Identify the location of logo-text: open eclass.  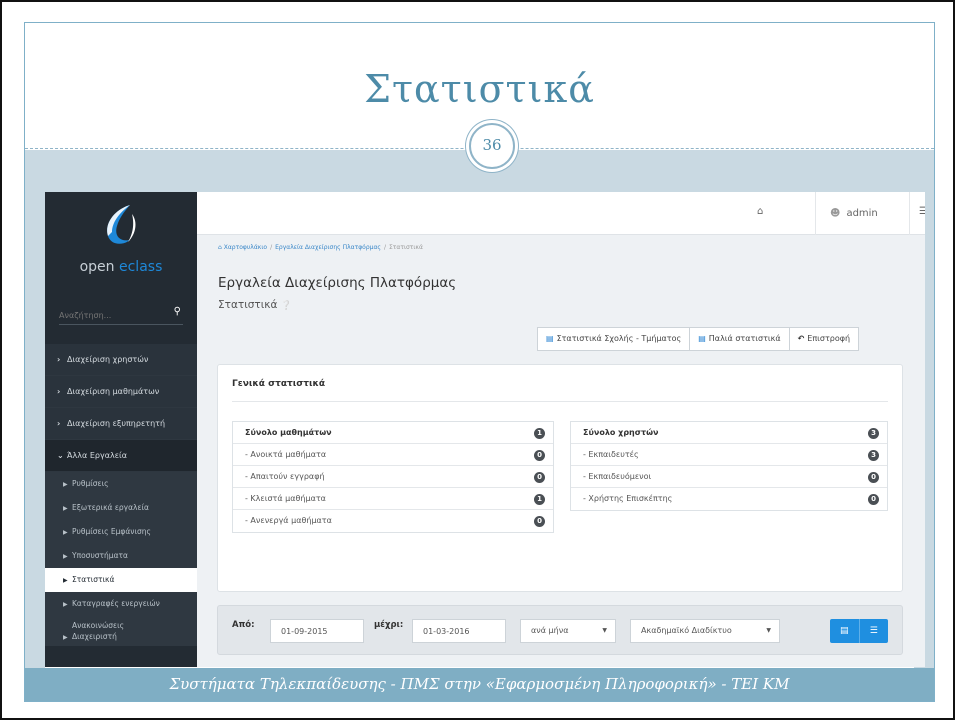
(121, 267).